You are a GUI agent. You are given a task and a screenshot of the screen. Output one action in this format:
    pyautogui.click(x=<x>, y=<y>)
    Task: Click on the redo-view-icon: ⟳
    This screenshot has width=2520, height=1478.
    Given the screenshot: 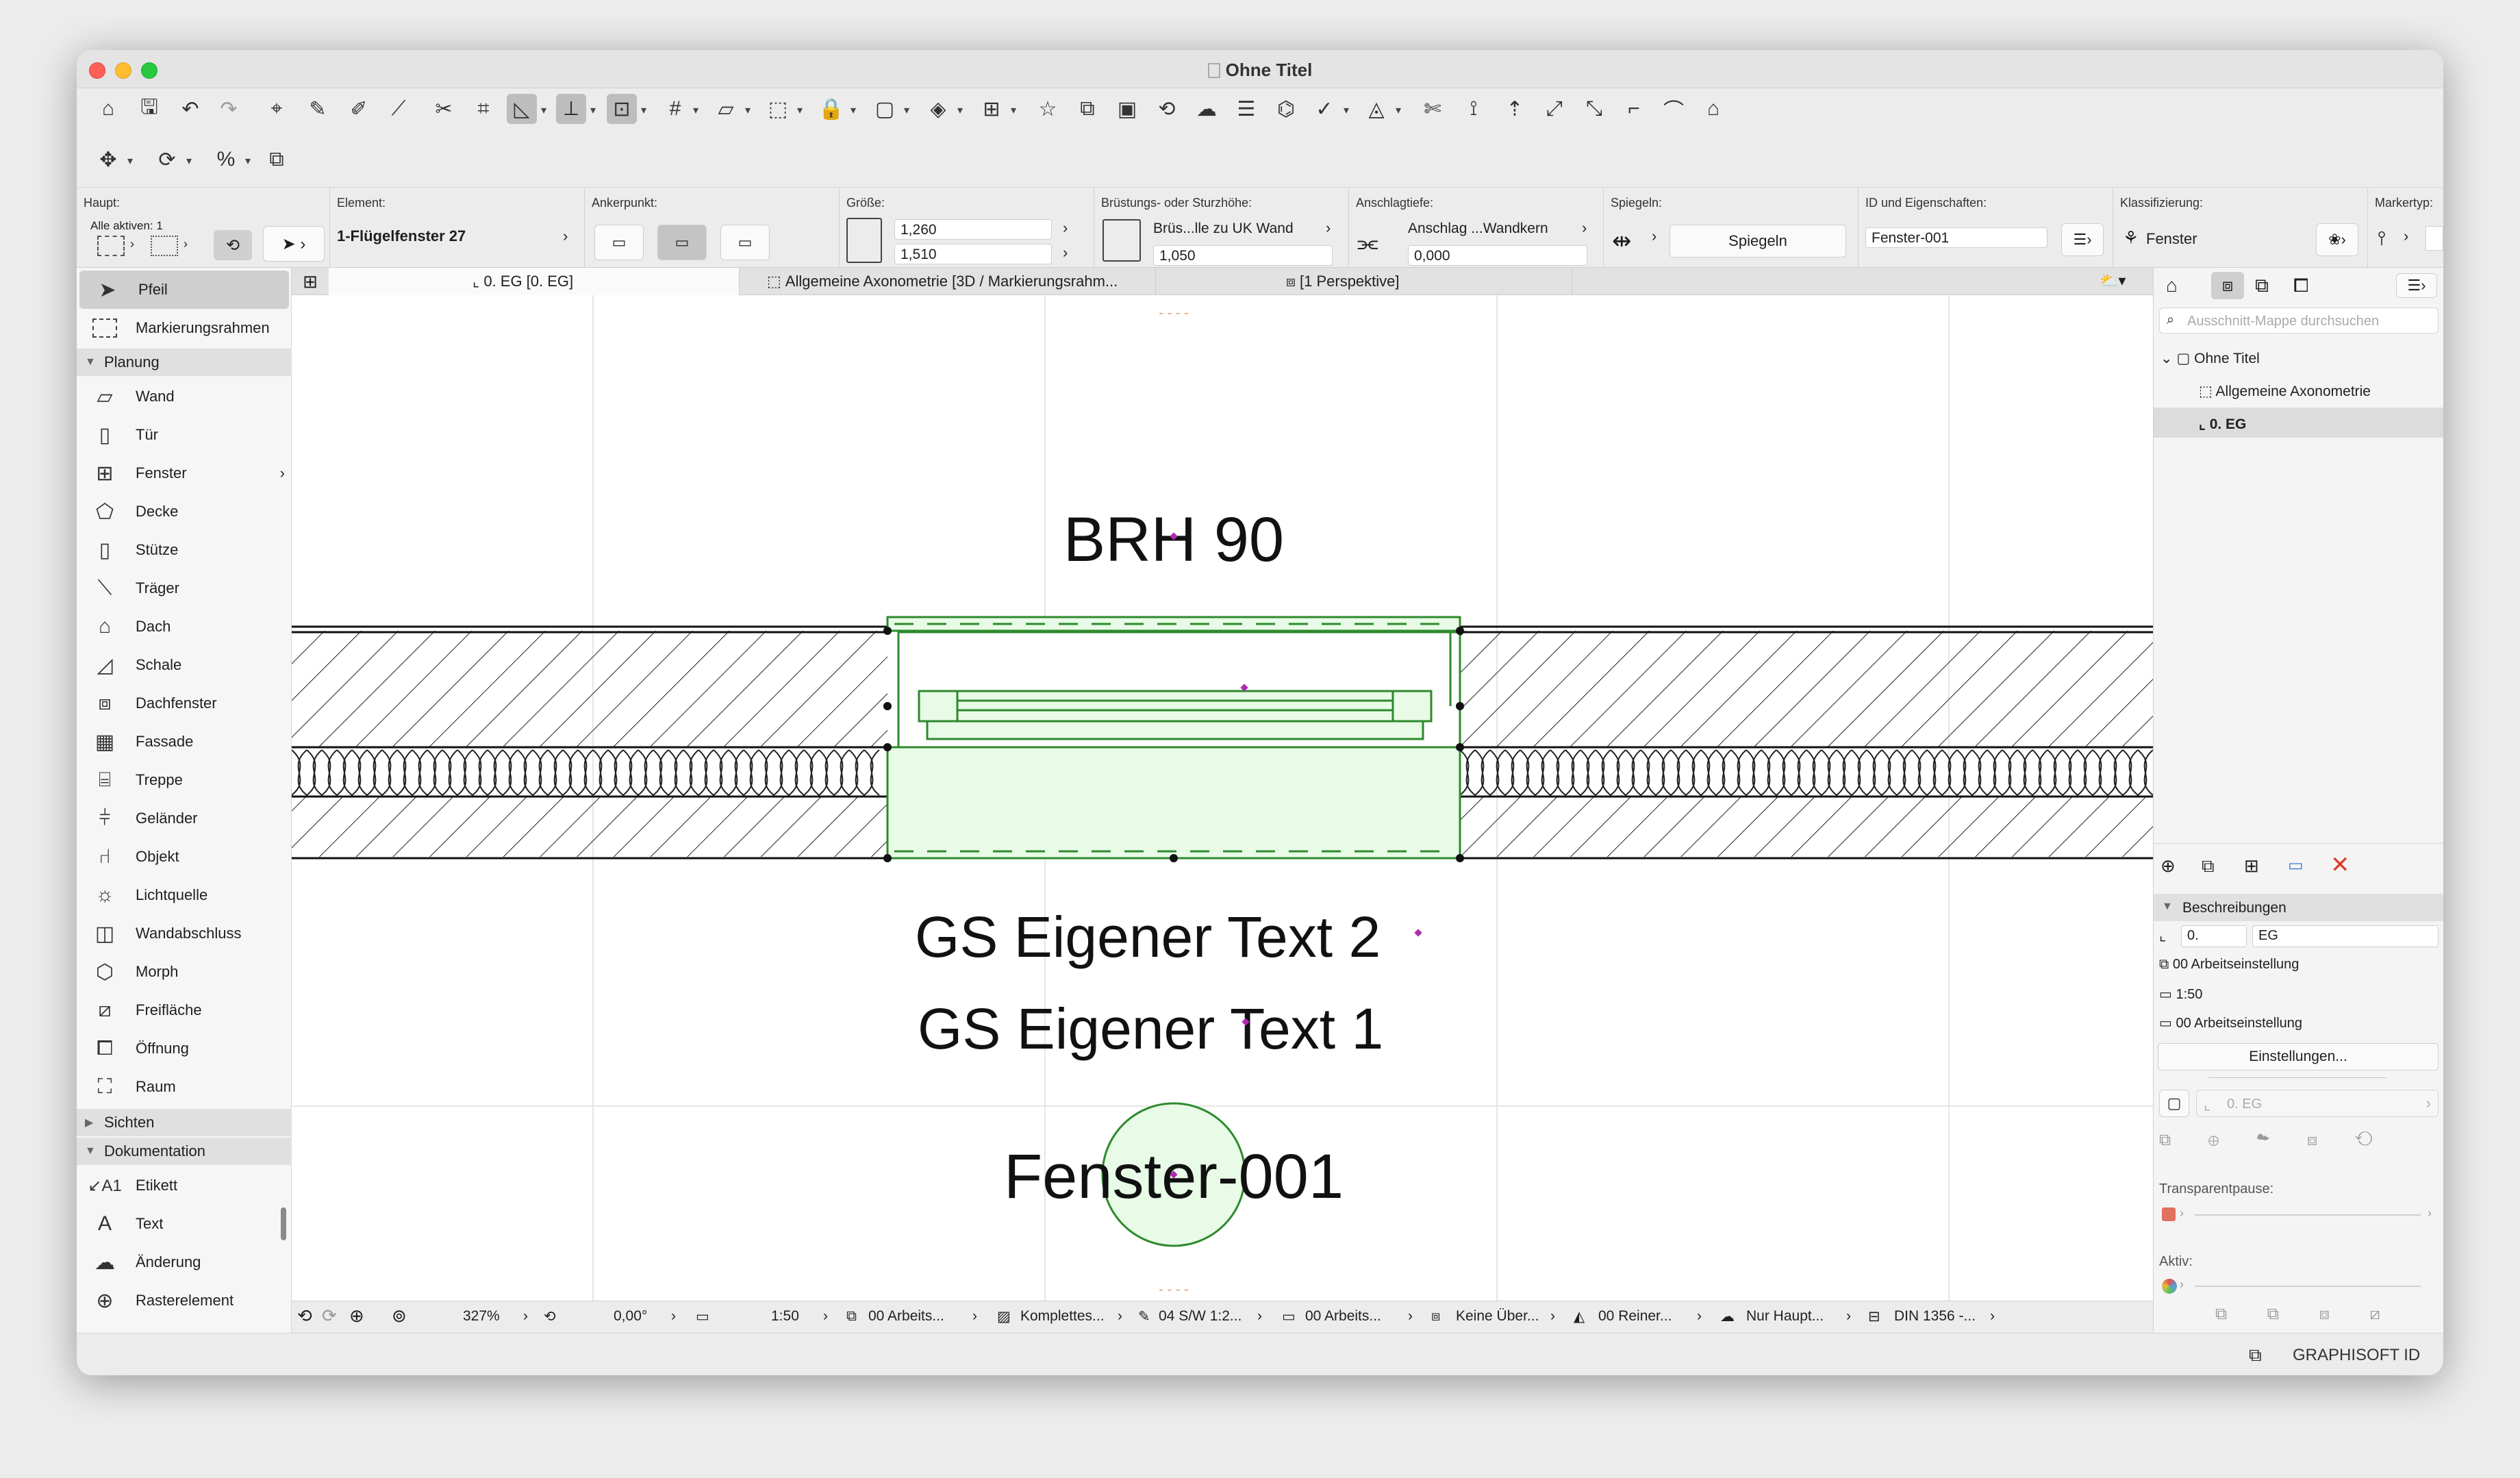 What is the action you would take?
    pyautogui.click(x=329, y=1316)
    